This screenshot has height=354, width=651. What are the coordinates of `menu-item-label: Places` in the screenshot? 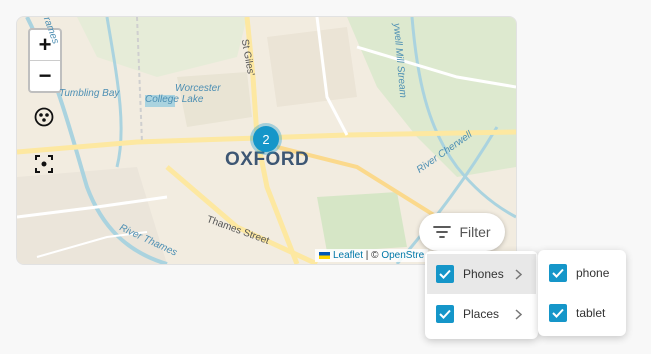 It's located at (481, 314).